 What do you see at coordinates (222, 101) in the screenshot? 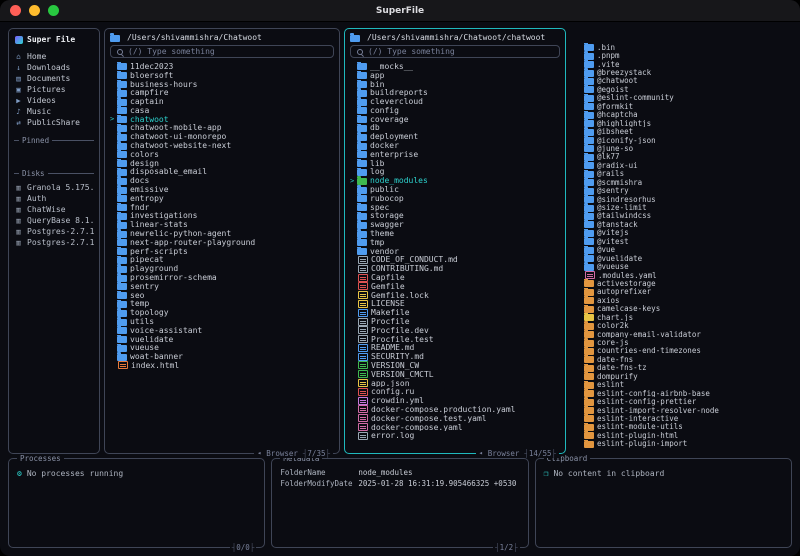
I see `file-row: captain` at bounding box center [222, 101].